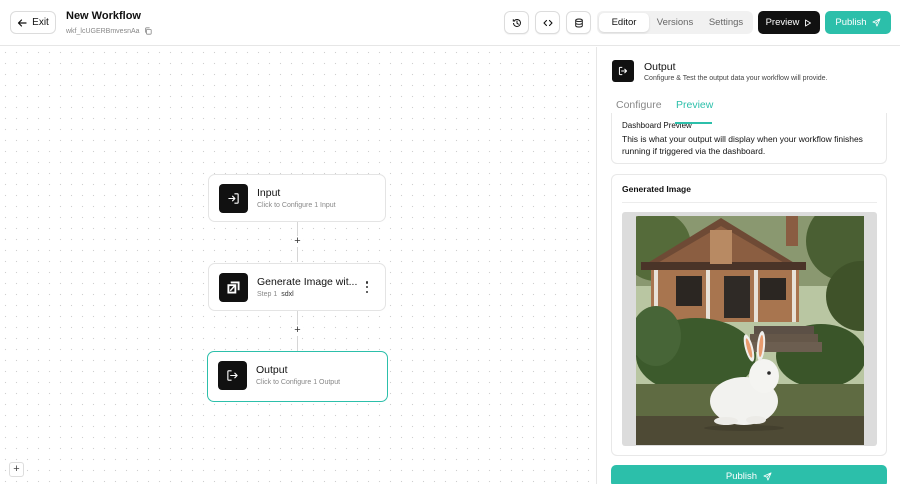 Image resolution: width=900 pixels, height=484 pixels. I want to click on image-frame, so click(749, 329).